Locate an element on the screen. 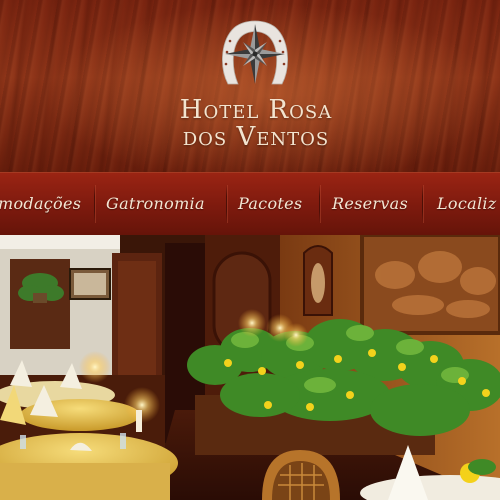 This screenshot has width=500, height=500. nav-item-reservas: Reservas is located at coordinates (370, 204).